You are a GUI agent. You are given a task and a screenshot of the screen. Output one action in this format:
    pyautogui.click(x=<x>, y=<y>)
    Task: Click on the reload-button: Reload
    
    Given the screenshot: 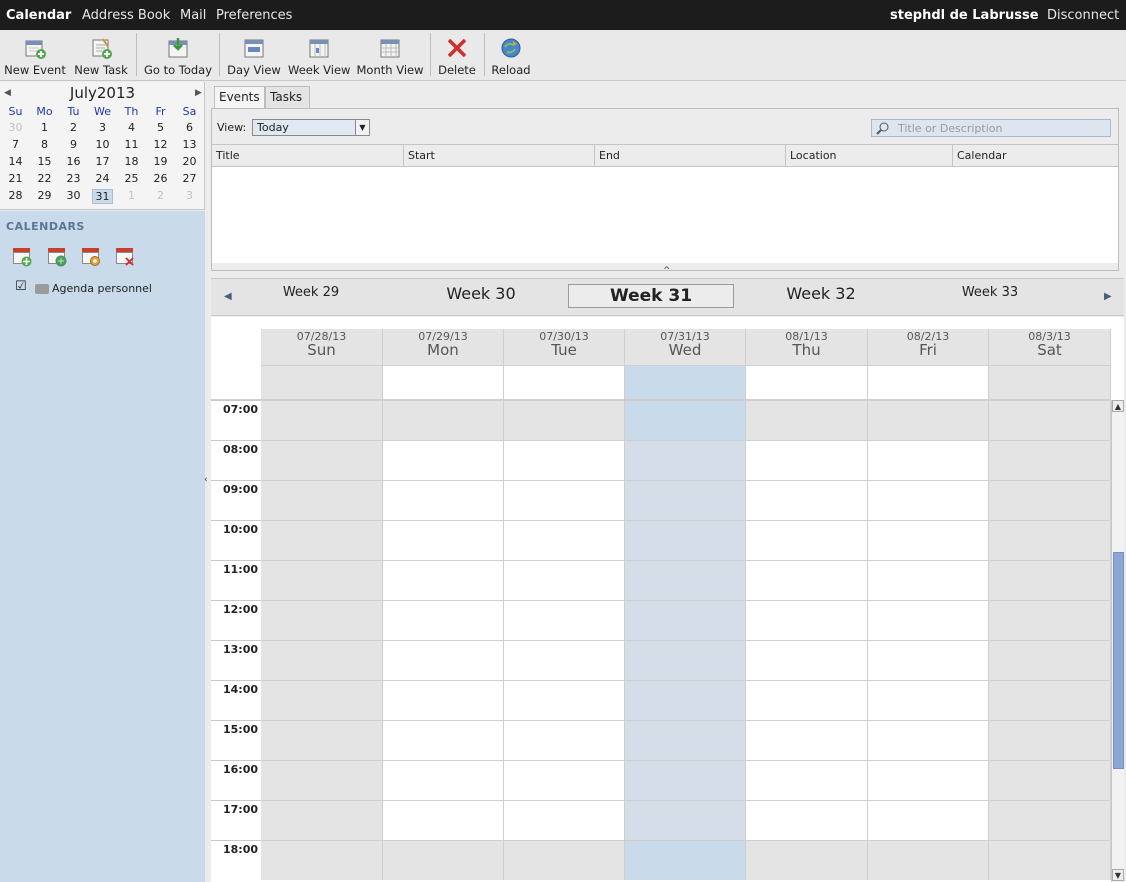 What is the action you would take?
    pyautogui.click(x=511, y=55)
    